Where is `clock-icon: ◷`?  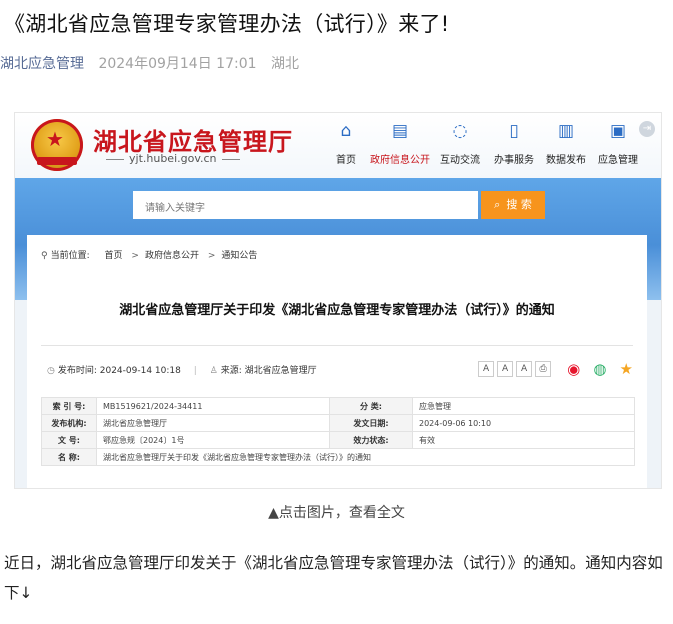
clock-icon: ◷ is located at coordinates (51, 371).